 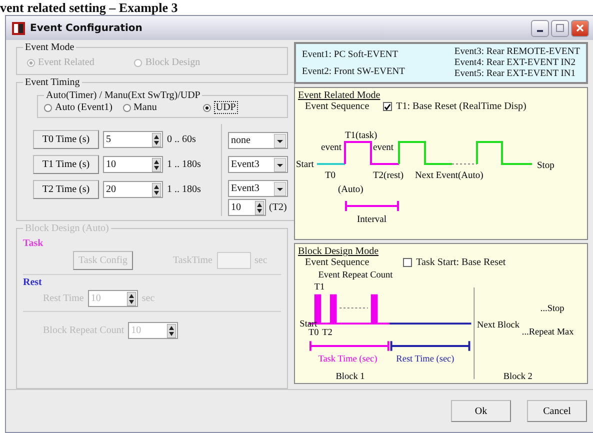 I want to click on page-caption: vent related setting – Example 3, so click(x=89, y=7).